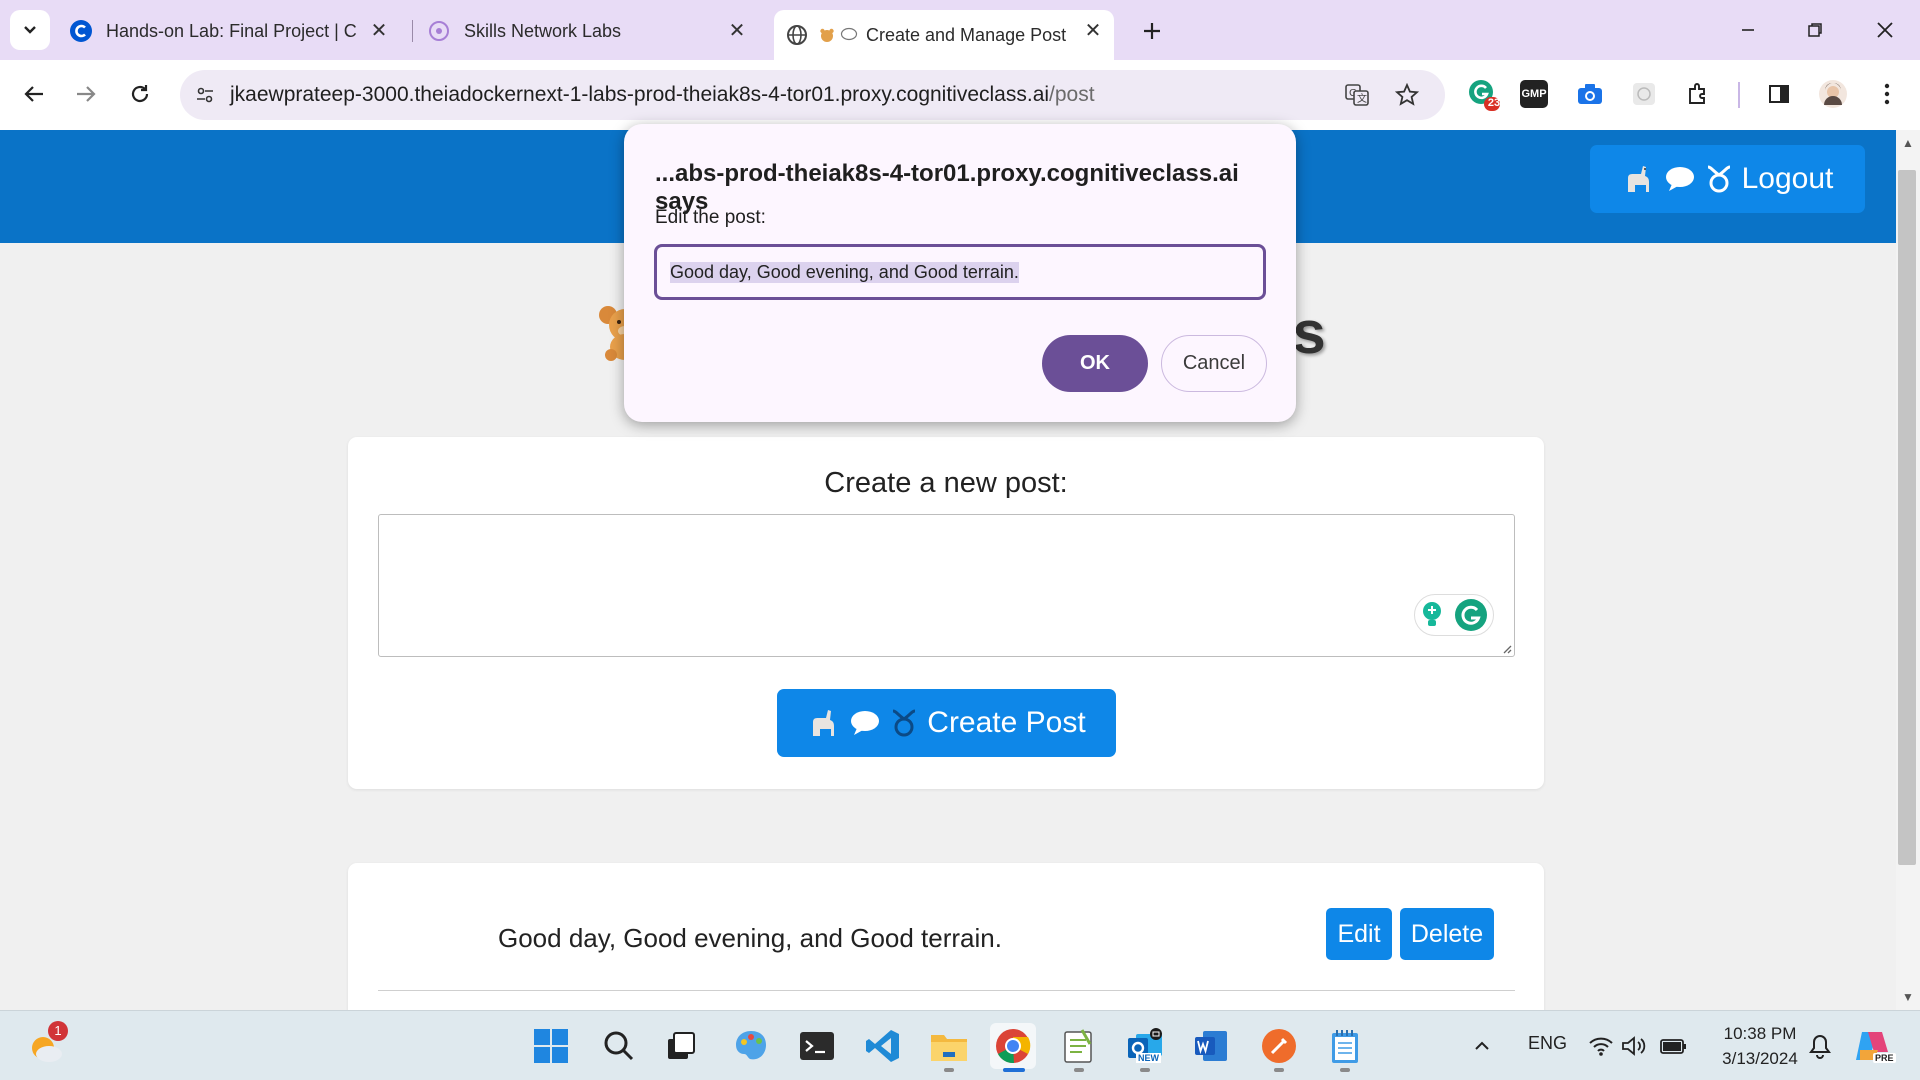  Describe the element at coordinates (883, 1046) in the screenshot. I see `taskbar-app-vscode` at that location.